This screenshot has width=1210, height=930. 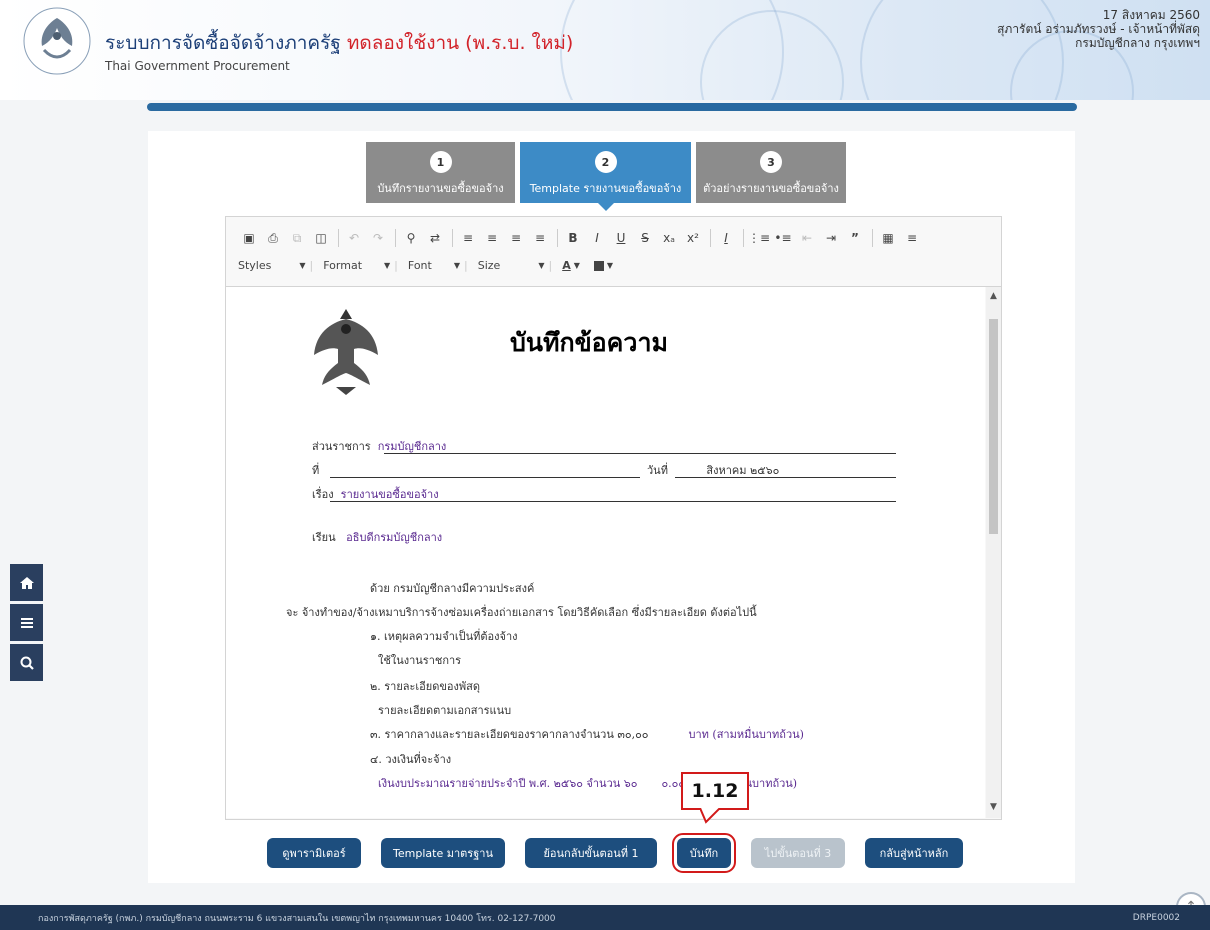 What do you see at coordinates (540, 238) in the screenshot?
I see `align-justify-icon: ≡` at bounding box center [540, 238].